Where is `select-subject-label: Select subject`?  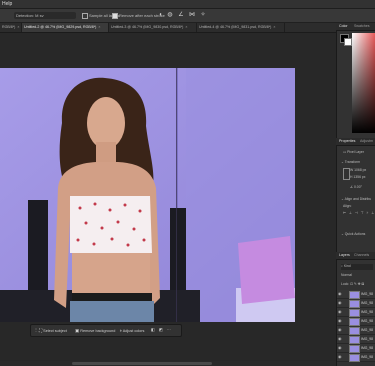 select-subject-label: Select subject is located at coordinates (55, 331).